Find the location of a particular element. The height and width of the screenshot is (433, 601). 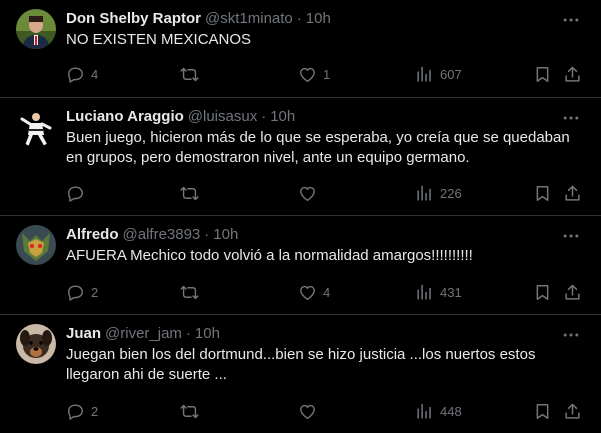

like-count: 1 is located at coordinates (327, 74).